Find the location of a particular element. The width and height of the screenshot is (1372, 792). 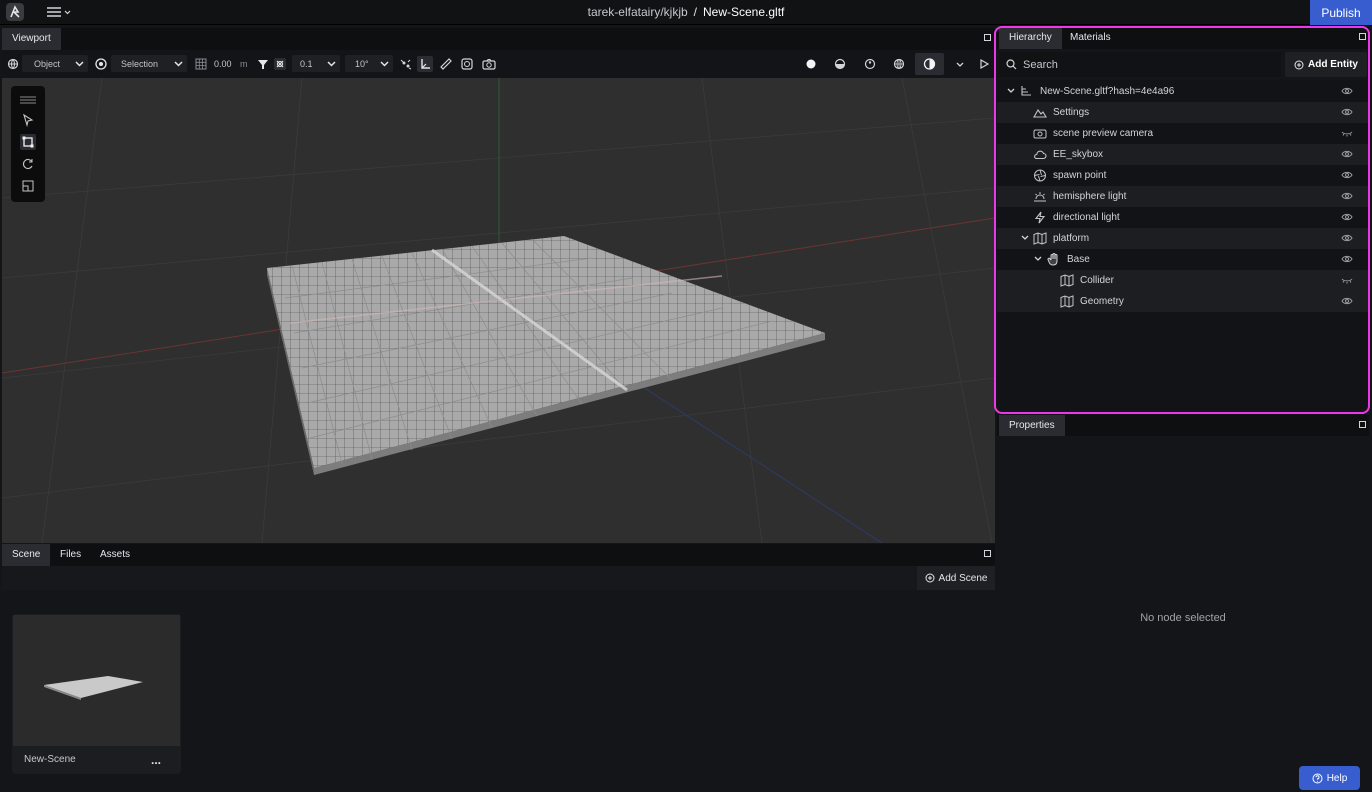

add-scene-button: Add Scene is located at coordinates (956, 578).